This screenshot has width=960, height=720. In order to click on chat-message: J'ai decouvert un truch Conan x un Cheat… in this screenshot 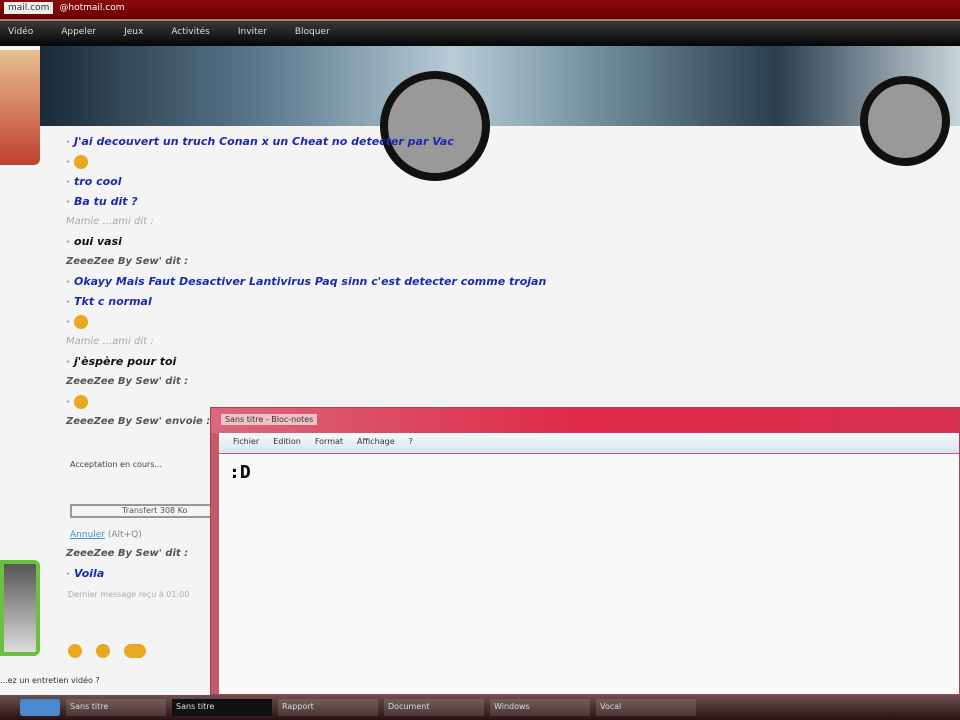, I will do `click(386, 142)`.